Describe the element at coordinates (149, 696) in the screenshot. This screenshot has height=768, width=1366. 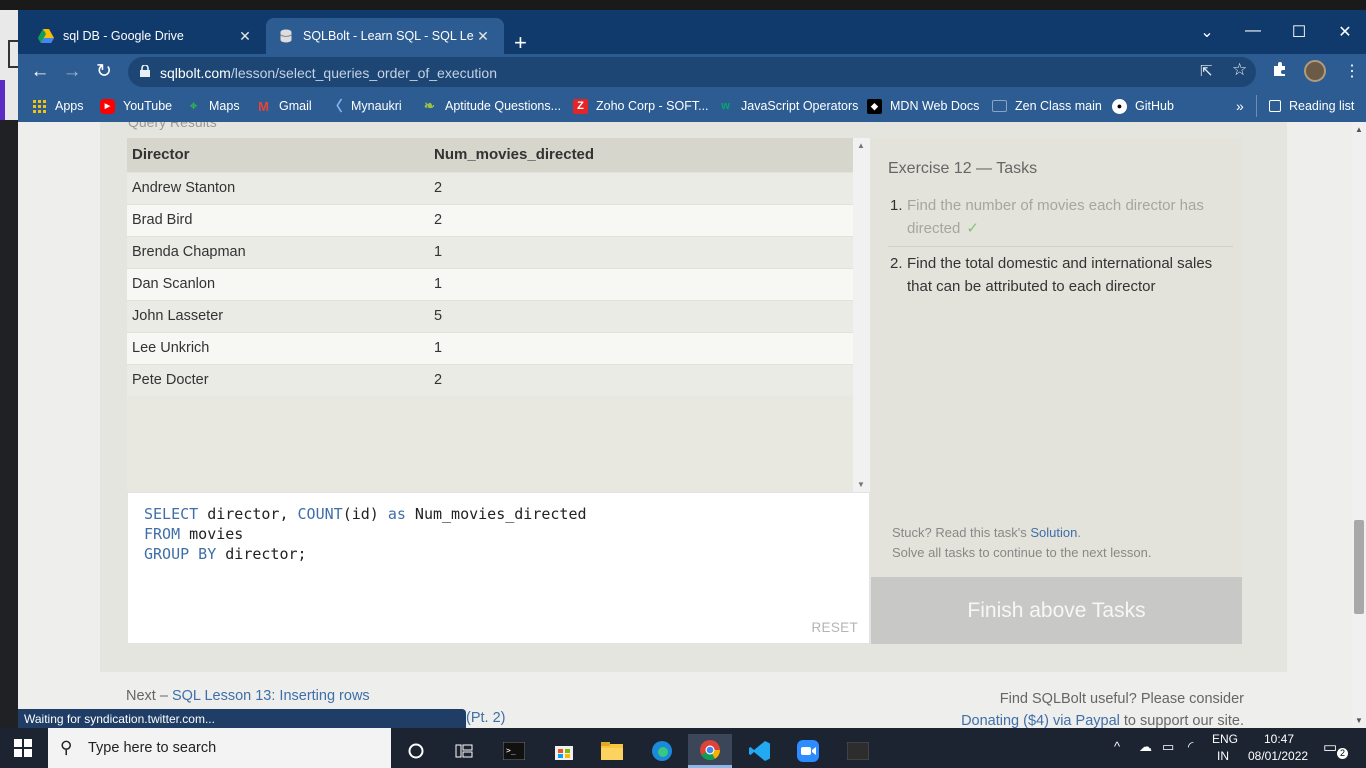
I see `next-prefix: Next –` at that location.